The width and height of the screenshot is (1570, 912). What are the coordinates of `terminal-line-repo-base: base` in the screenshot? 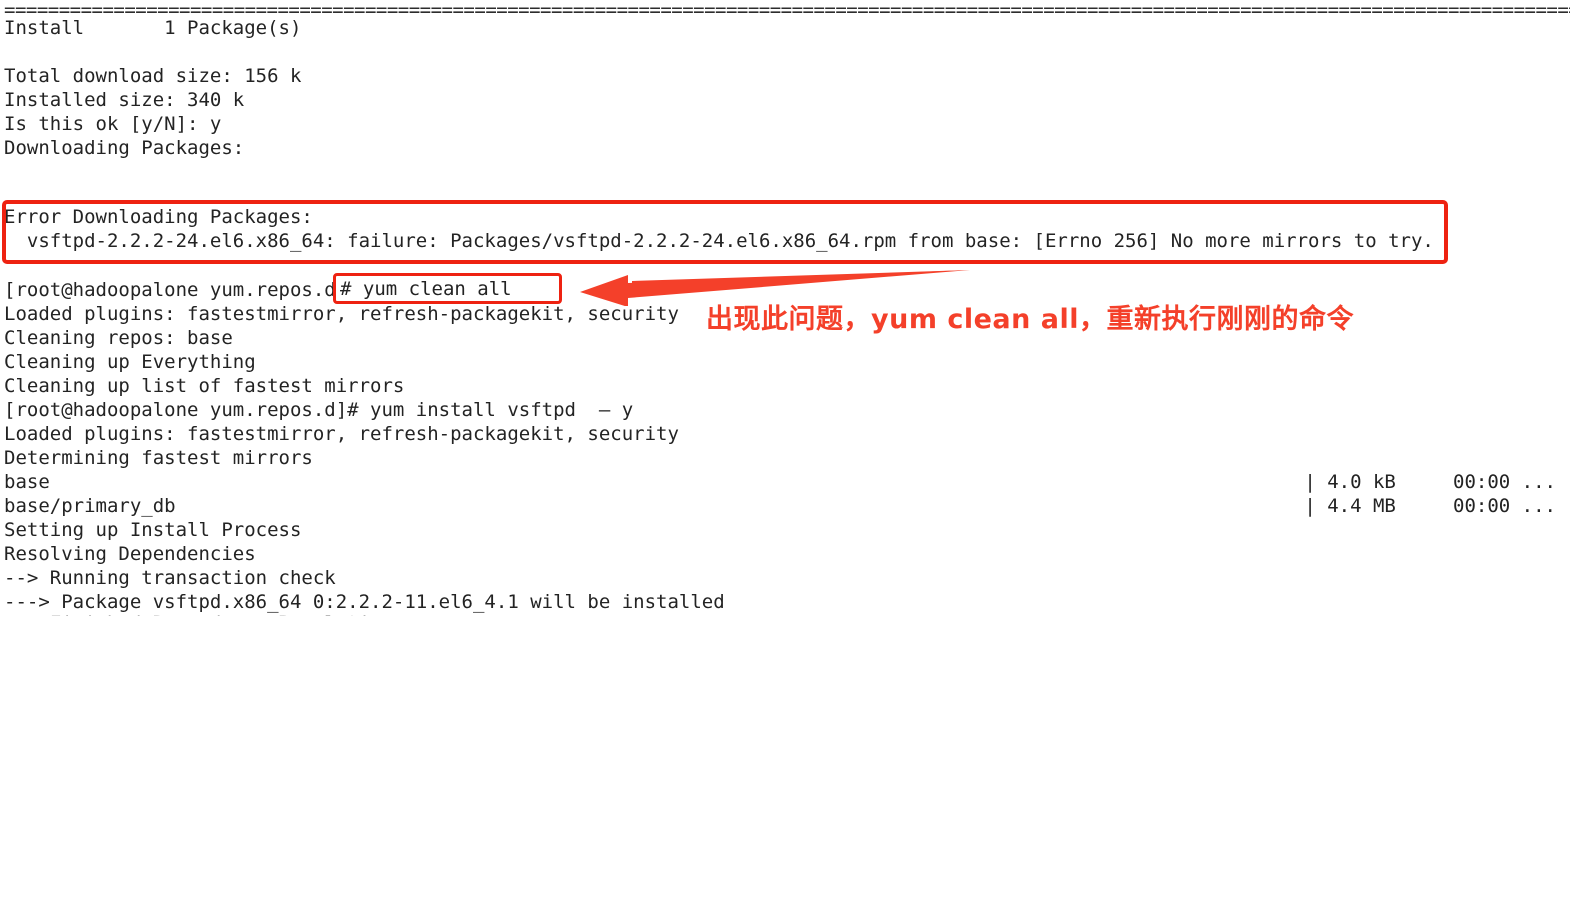 It's located at (27, 482).